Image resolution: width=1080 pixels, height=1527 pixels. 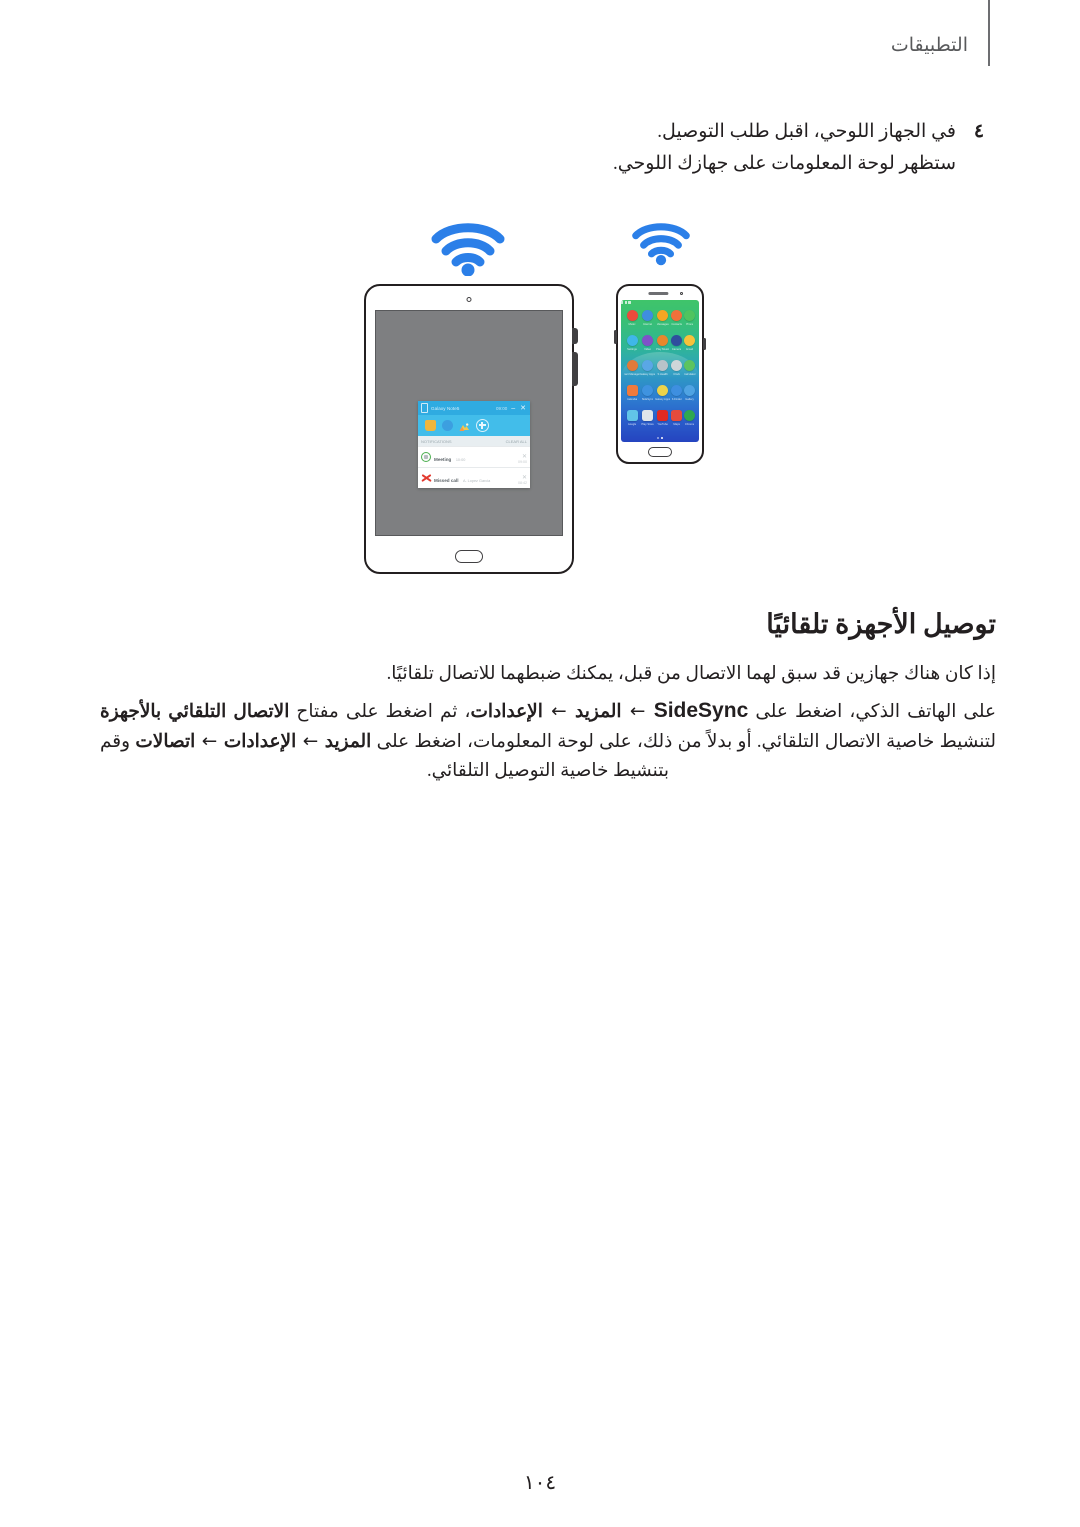 I want to click on notification-text: Missed call A. Lopez Garcia, so click(x=476, y=478).